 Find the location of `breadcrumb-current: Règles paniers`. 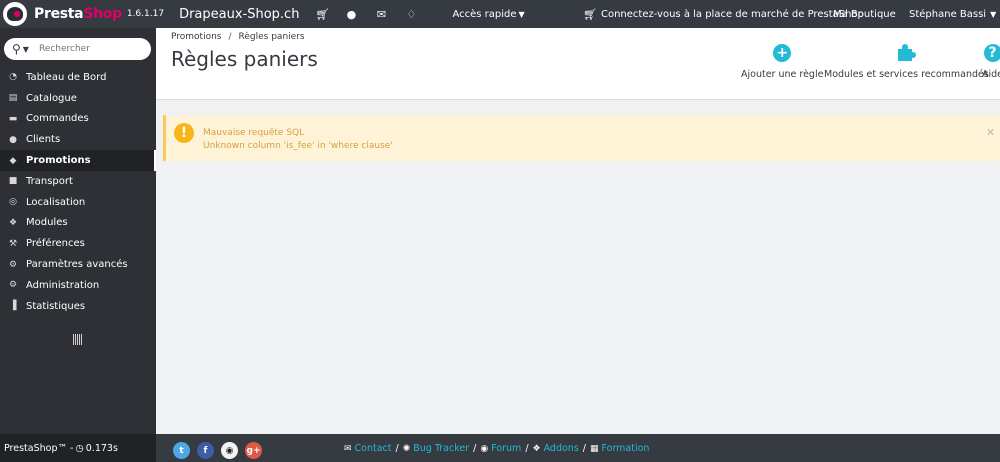

breadcrumb-current: Règles paniers is located at coordinates (271, 37).